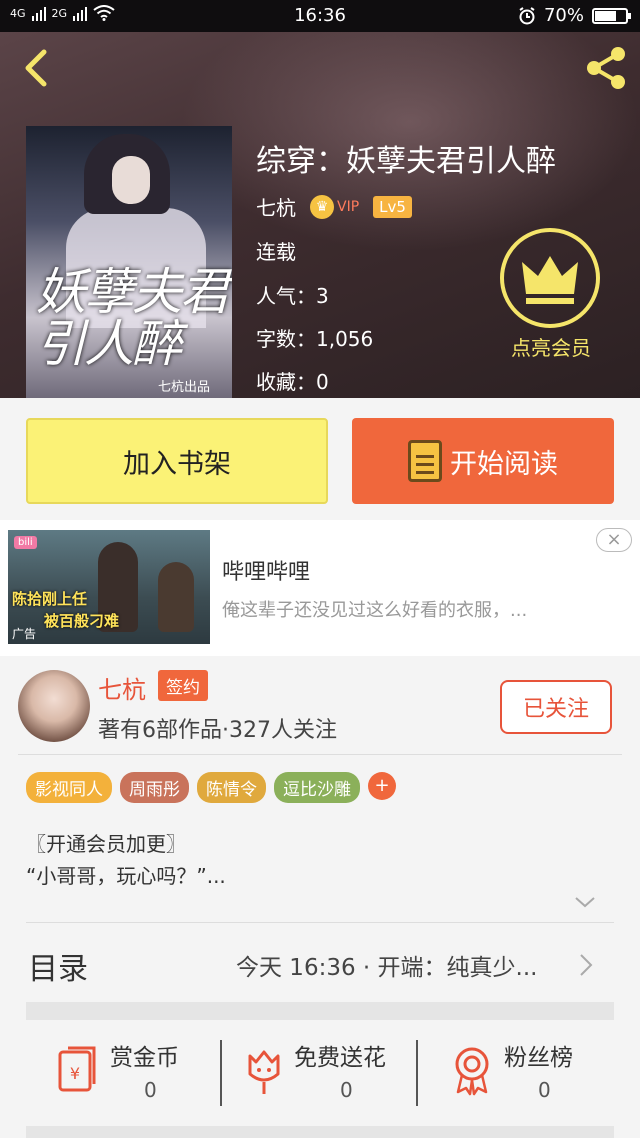  What do you see at coordinates (504, 464) in the screenshot?
I see `start-reading-label: 开始阅读` at bounding box center [504, 464].